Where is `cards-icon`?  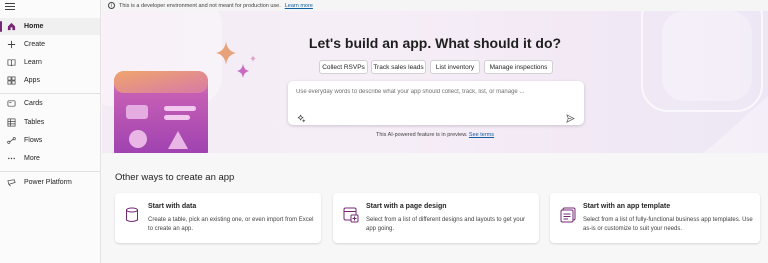
cards-icon is located at coordinates (11, 103).